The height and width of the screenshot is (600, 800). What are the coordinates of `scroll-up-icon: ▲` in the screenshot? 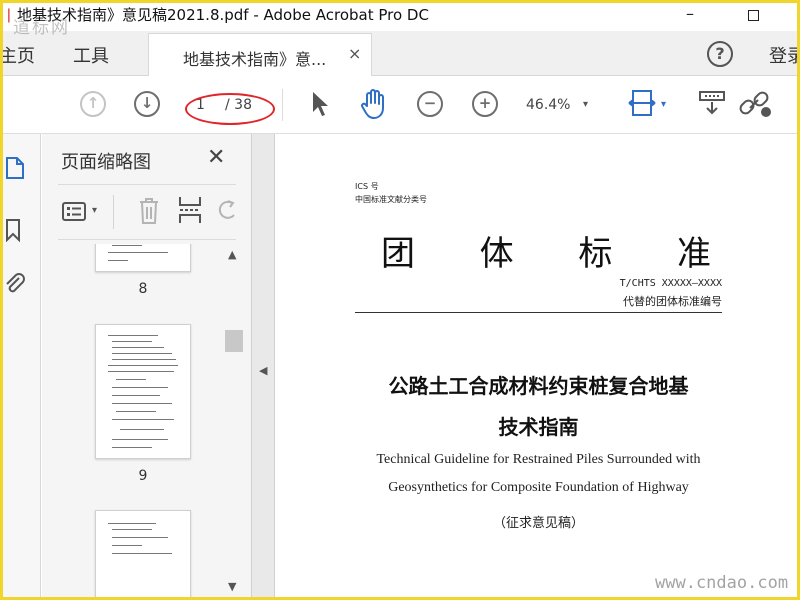 It's located at (232, 254).